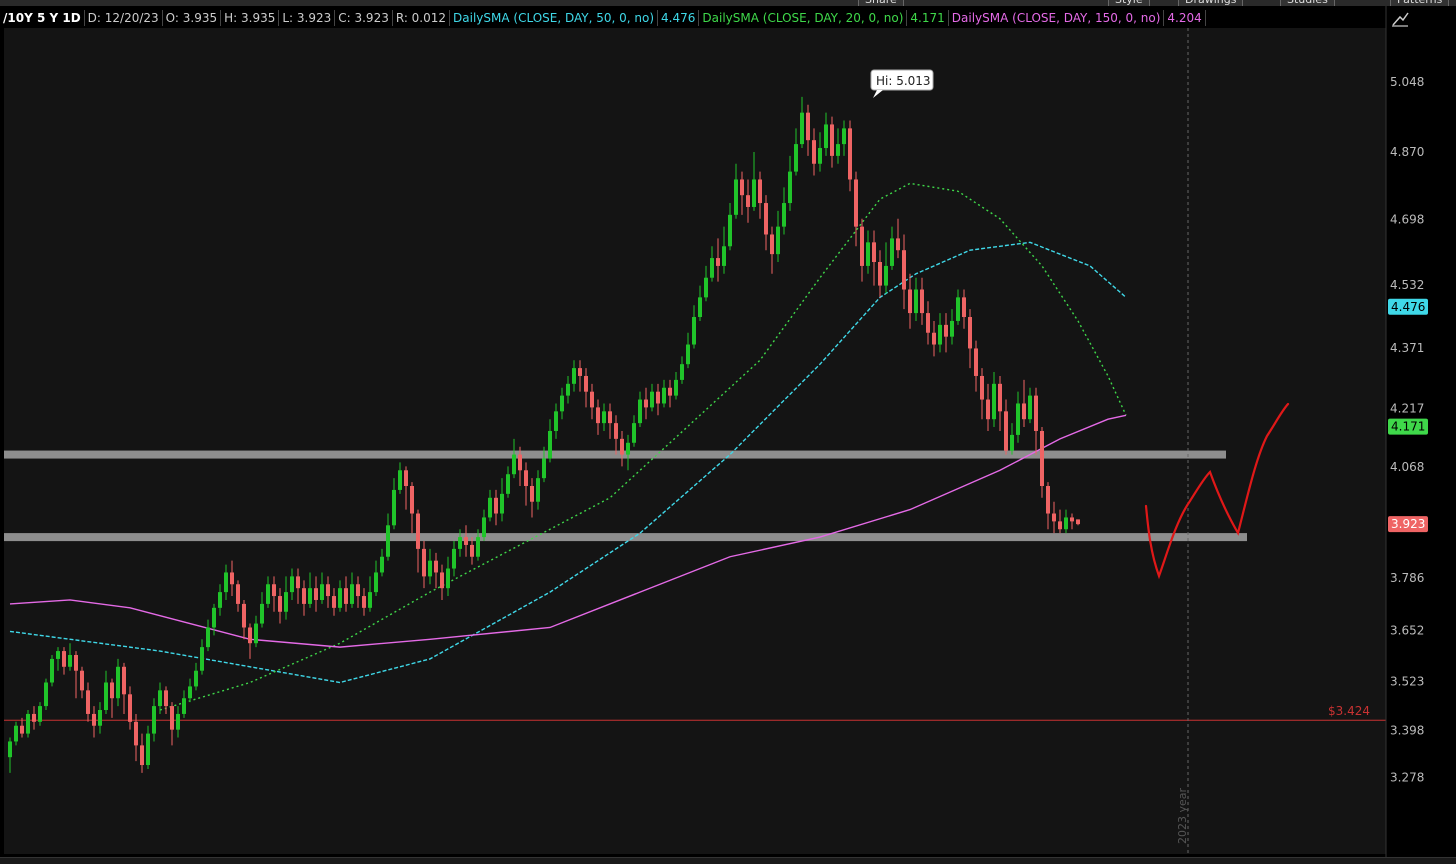  What do you see at coordinates (1407, 631) in the screenshot?
I see `y-tick-label: 3.652` at bounding box center [1407, 631].